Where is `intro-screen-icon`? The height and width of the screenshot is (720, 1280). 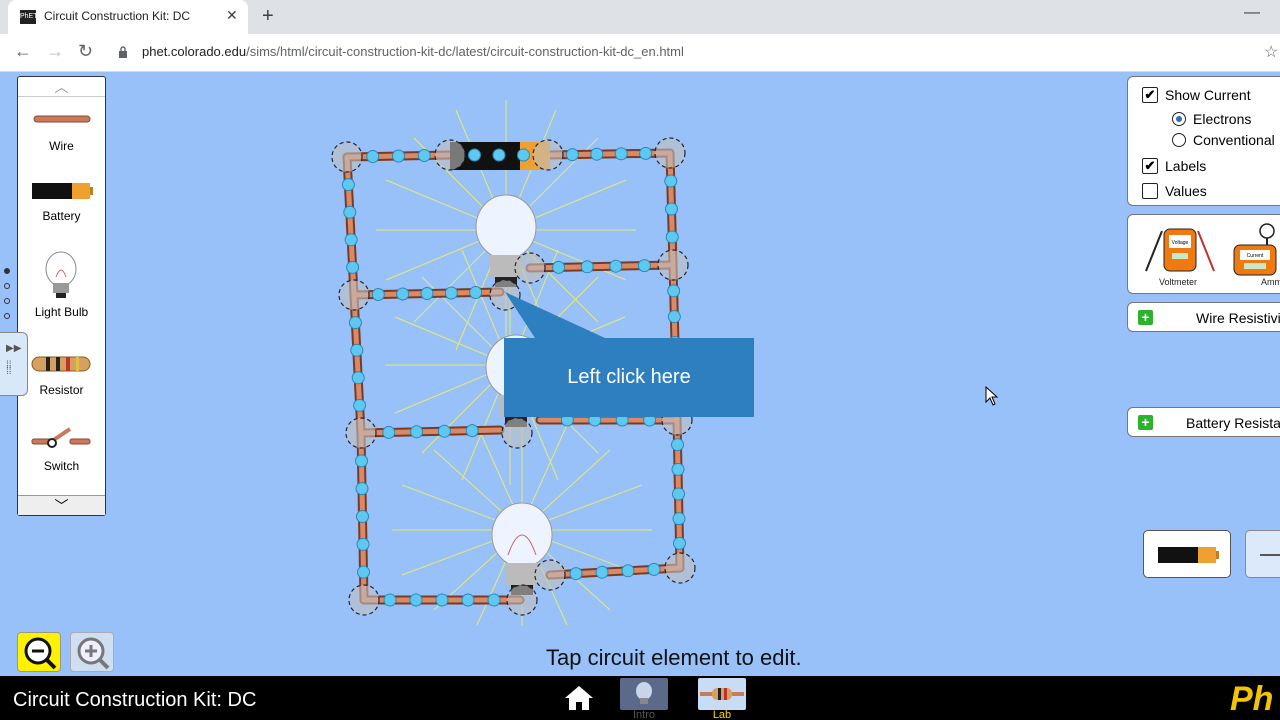 intro-screen-icon is located at coordinates (644, 694).